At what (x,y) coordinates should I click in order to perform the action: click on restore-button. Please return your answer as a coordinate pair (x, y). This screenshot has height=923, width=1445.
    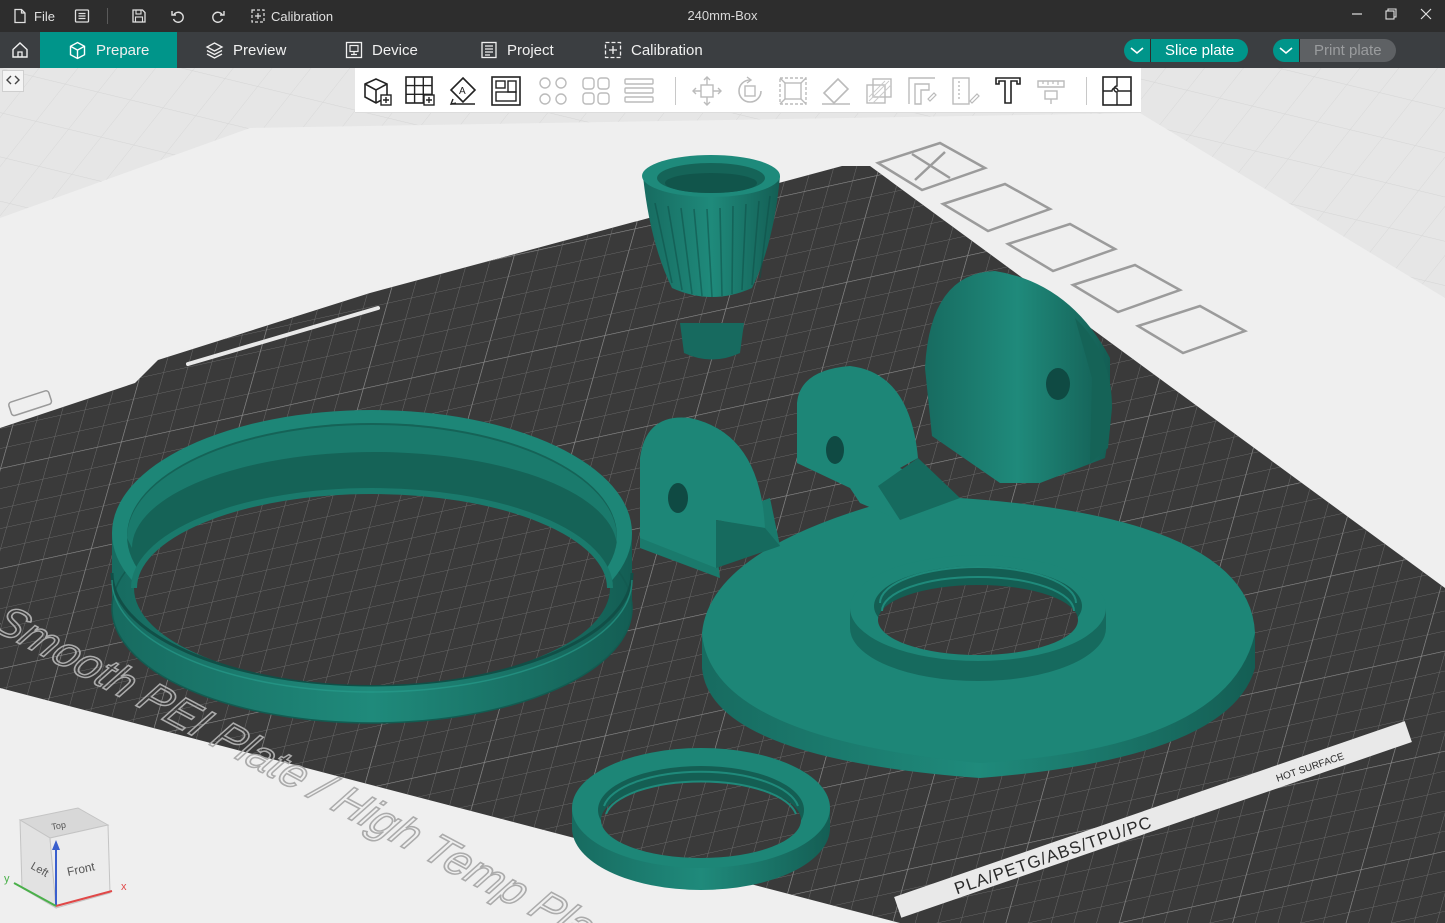
    Looking at the image, I should click on (1391, 16).